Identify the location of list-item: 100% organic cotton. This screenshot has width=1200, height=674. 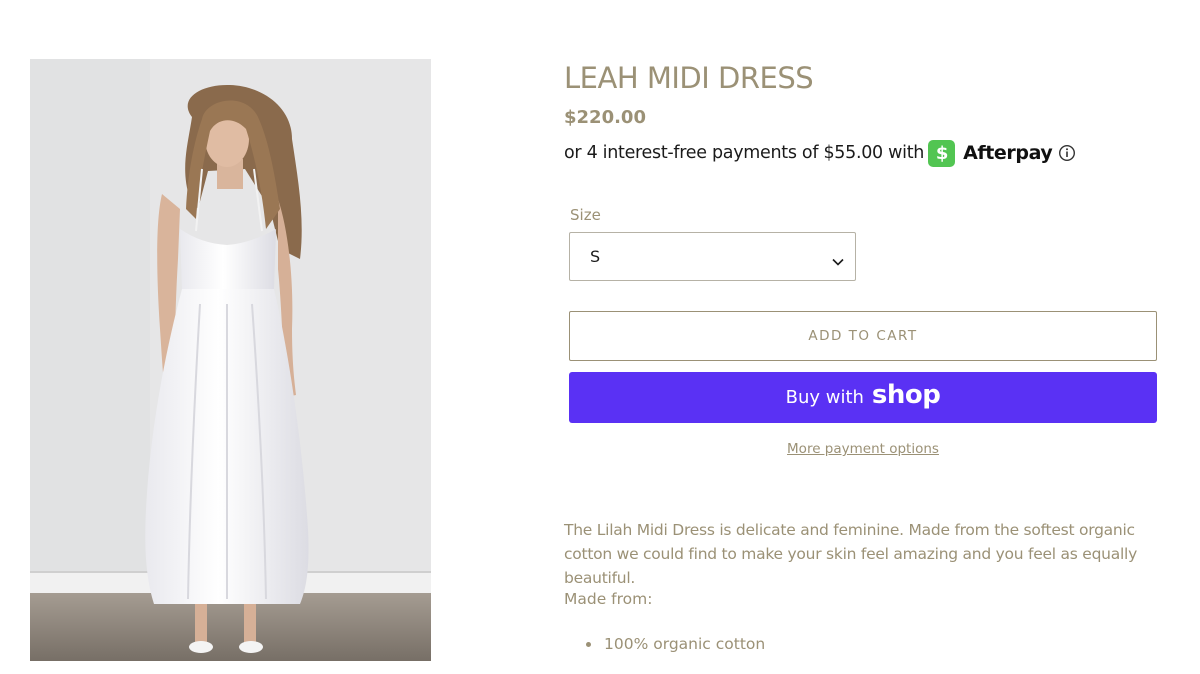
(675, 644).